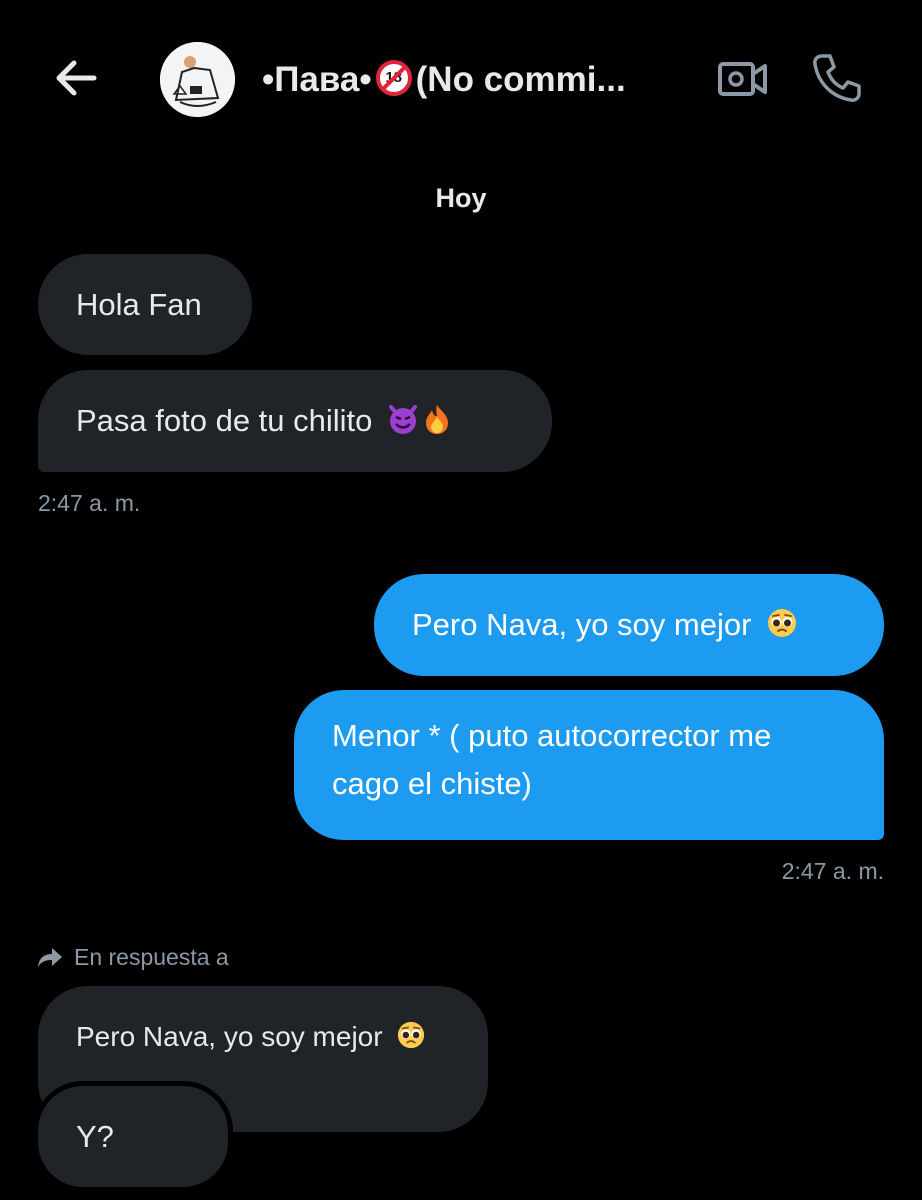 The image size is (922, 1200). I want to click on message-text: Y?, so click(95, 1136).